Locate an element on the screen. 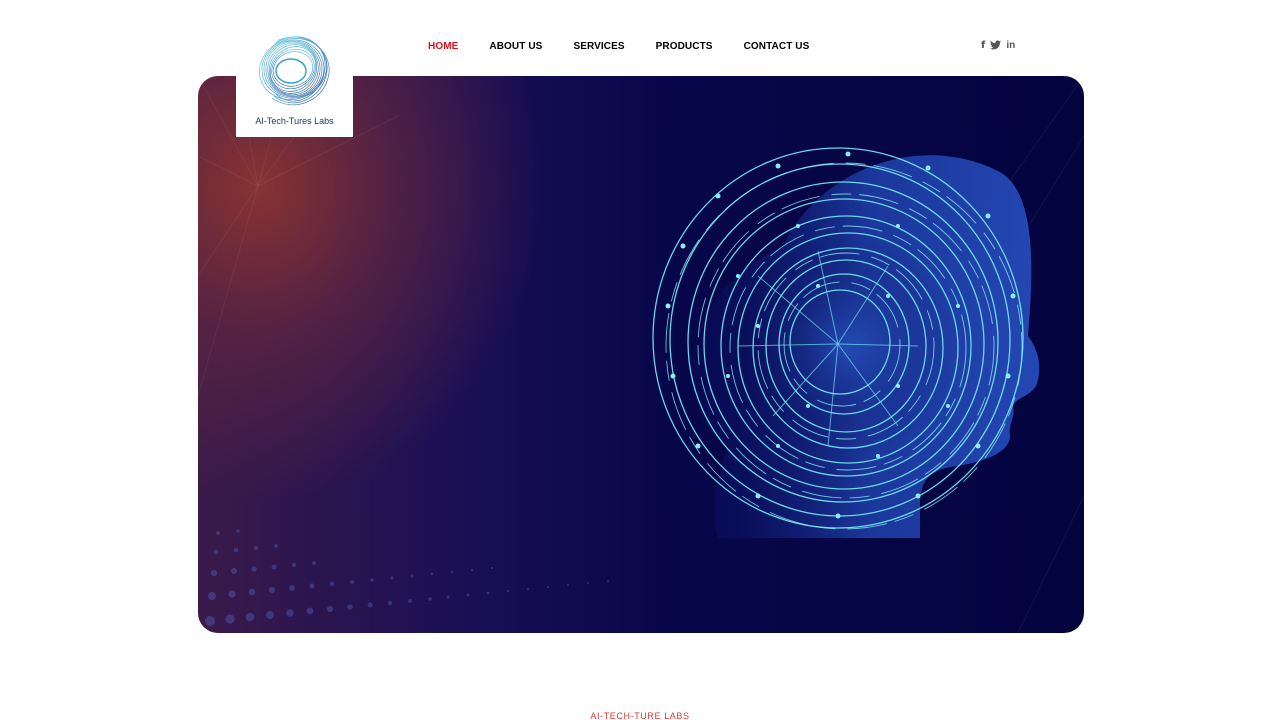 The width and height of the screenshot is (1280, 720). twitter-icon is located at coordinates (996, 46).